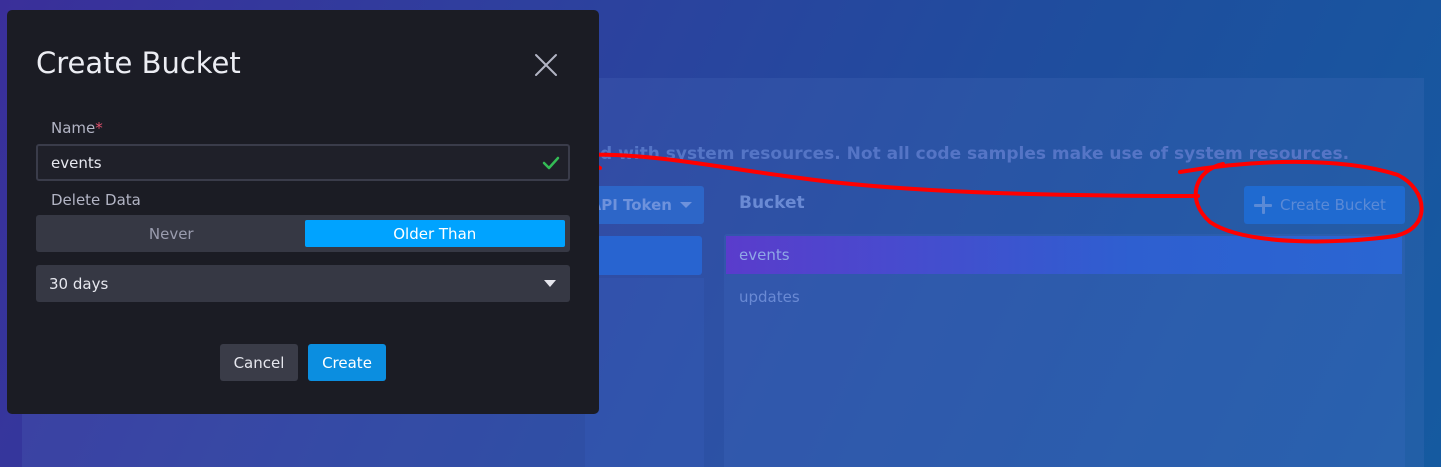 This screenshot has width=1441, height=467. Describe the element at coordinates (644, 372) in the screenshot. I see `token-list` at that location.